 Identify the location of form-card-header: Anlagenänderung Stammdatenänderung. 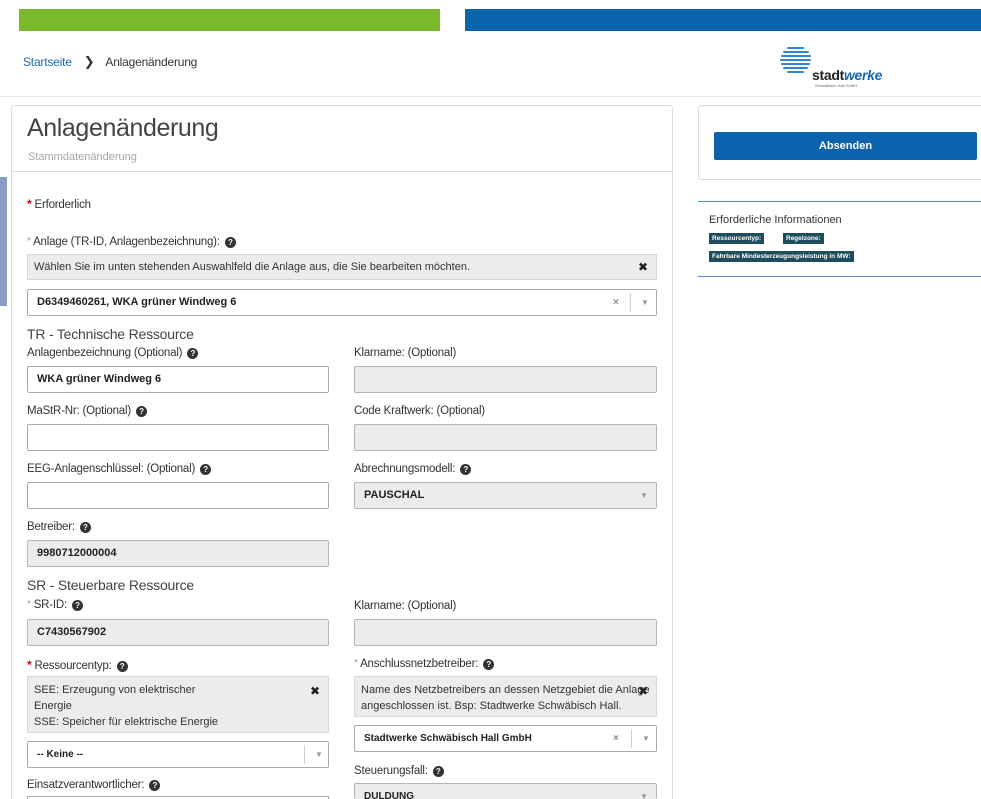
(342, 139).